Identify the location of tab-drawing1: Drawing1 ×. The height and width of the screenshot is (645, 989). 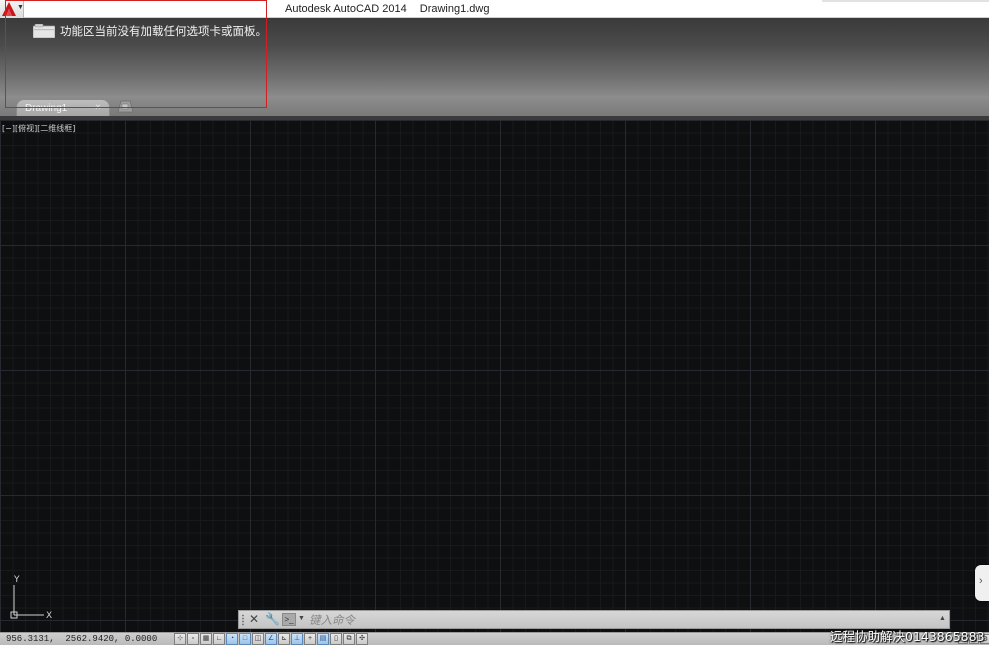
(63, 107).